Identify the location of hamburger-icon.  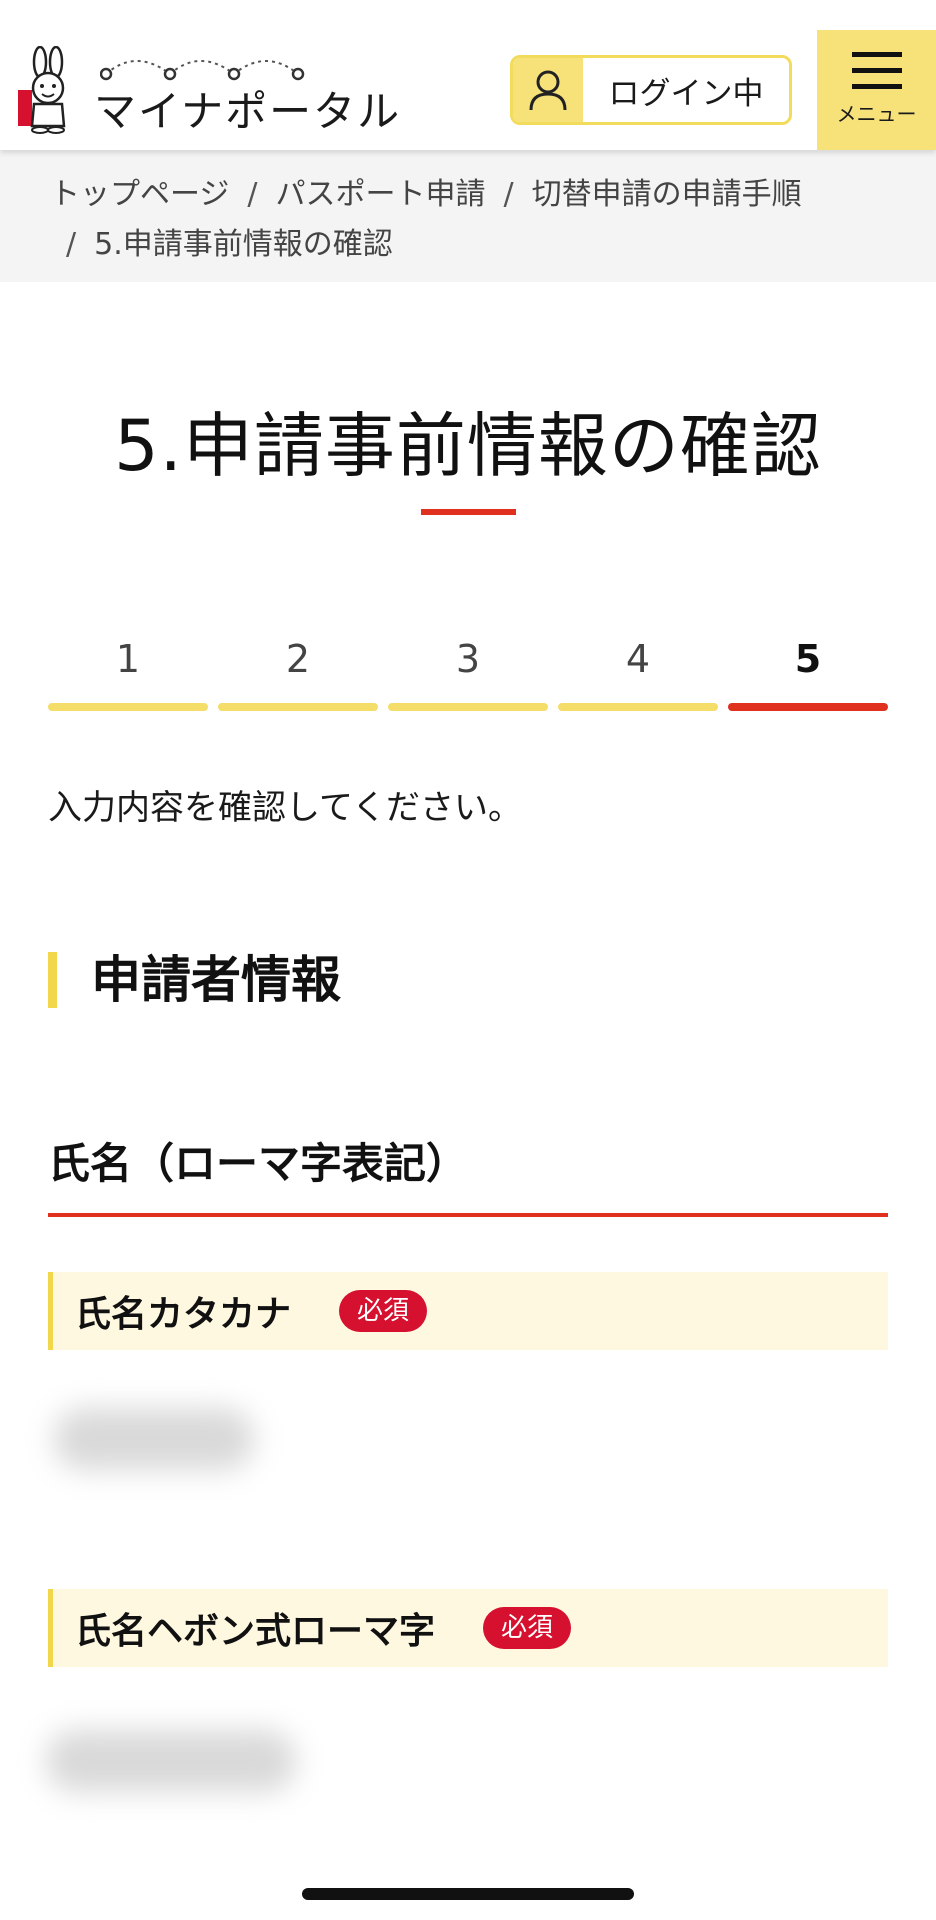
(876, 70).